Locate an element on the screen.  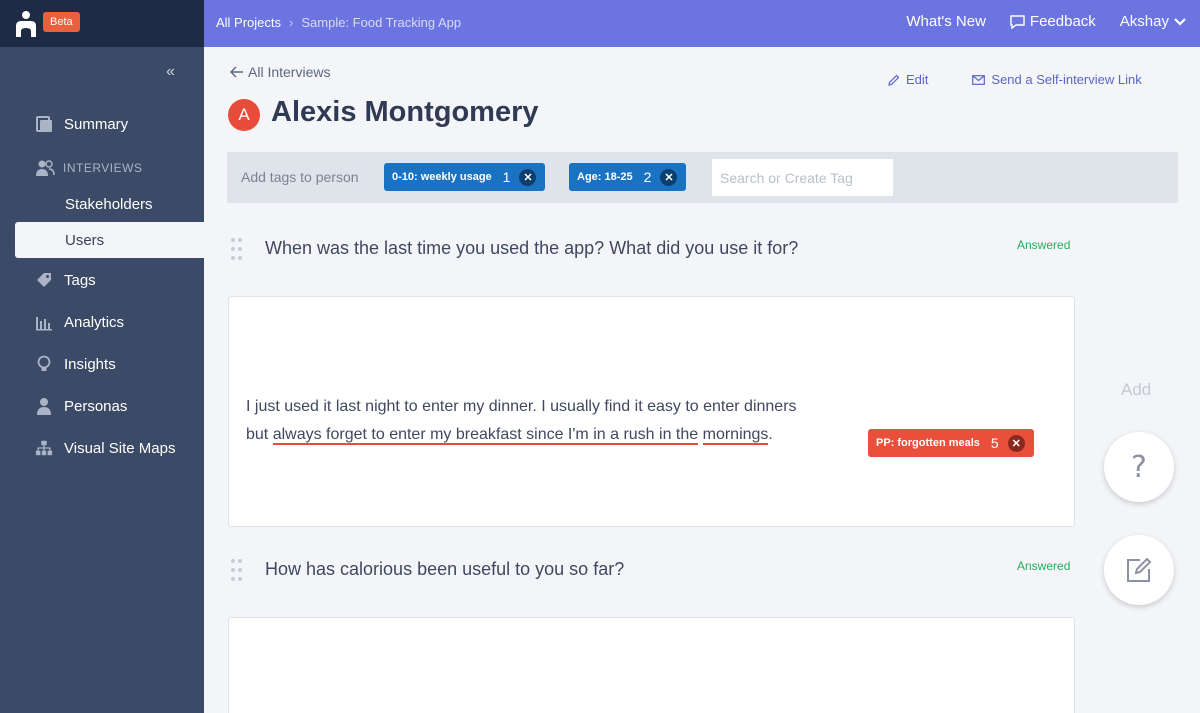
edit-button: Edit is located at coordinates (908, 79).